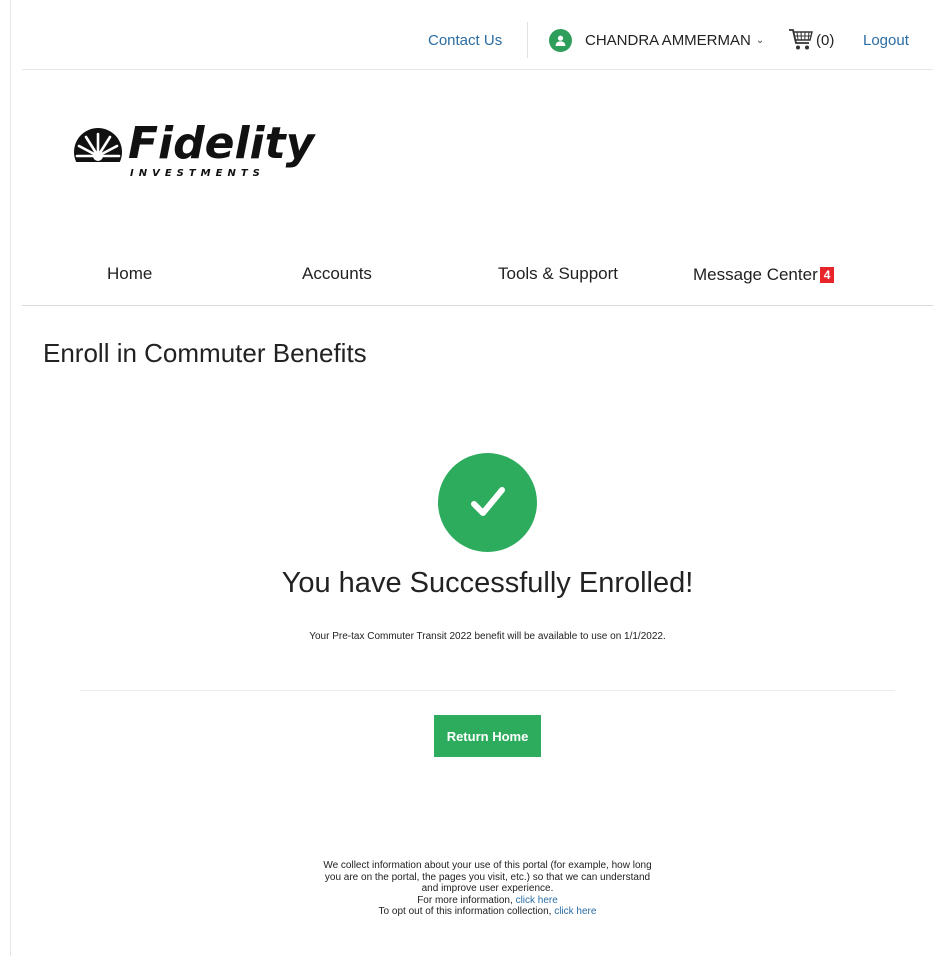  Describe the element at coordinates (221, 143) in the screenshot. I see `logo-wordmark: Fidelity` at that location.